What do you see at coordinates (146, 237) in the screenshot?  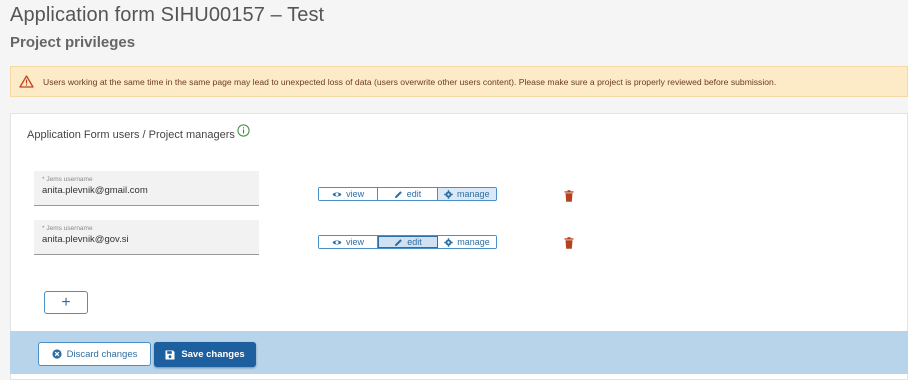 I see `jems-username-field: * Jems username anita.plevnik@gov.si` at bounding box center [146, 237].